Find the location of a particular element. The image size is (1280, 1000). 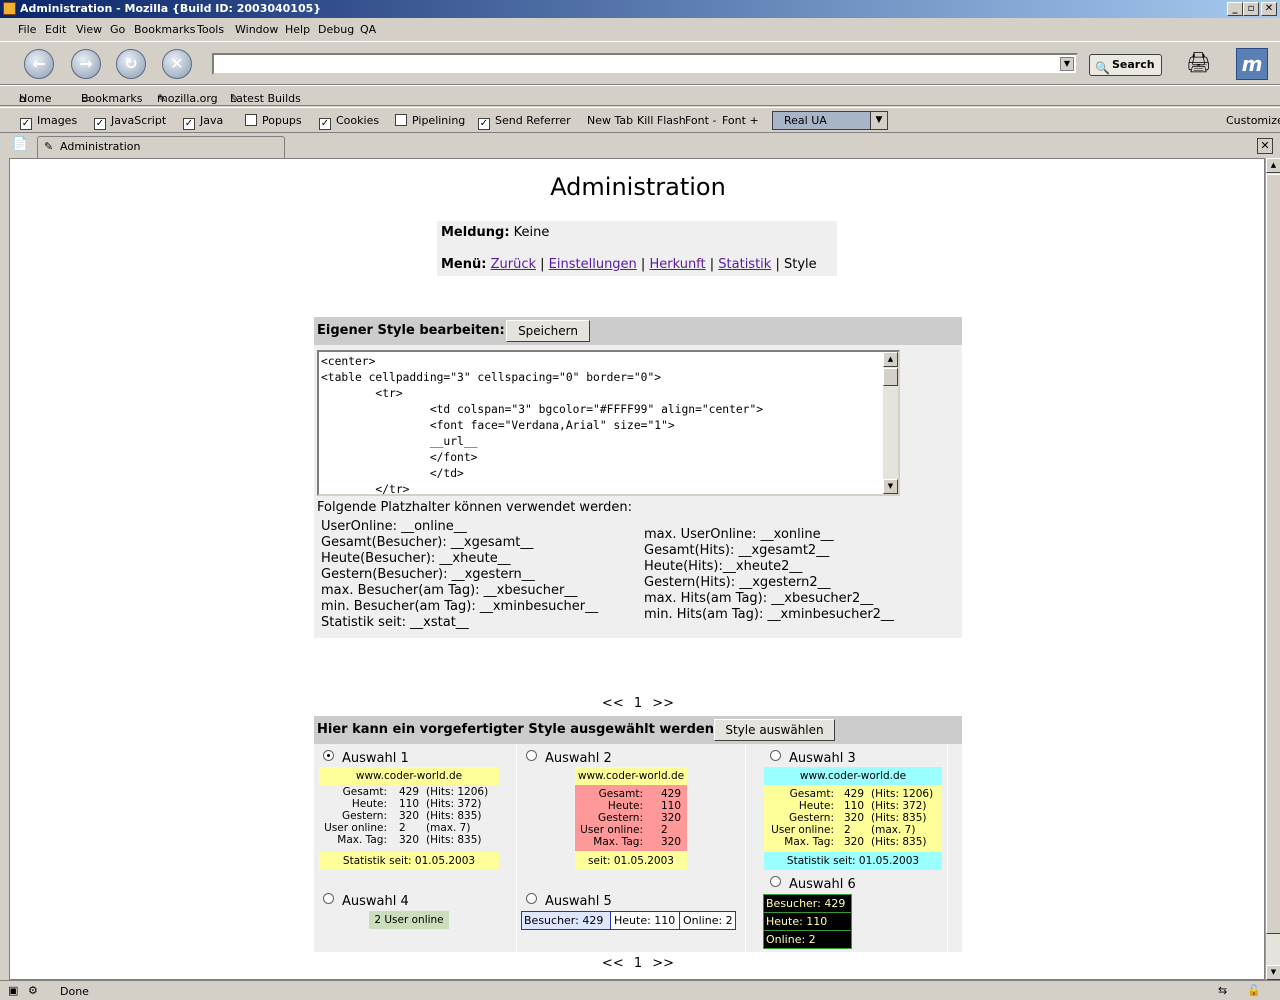

menu-help: Help is located at coordinates (297, 29).